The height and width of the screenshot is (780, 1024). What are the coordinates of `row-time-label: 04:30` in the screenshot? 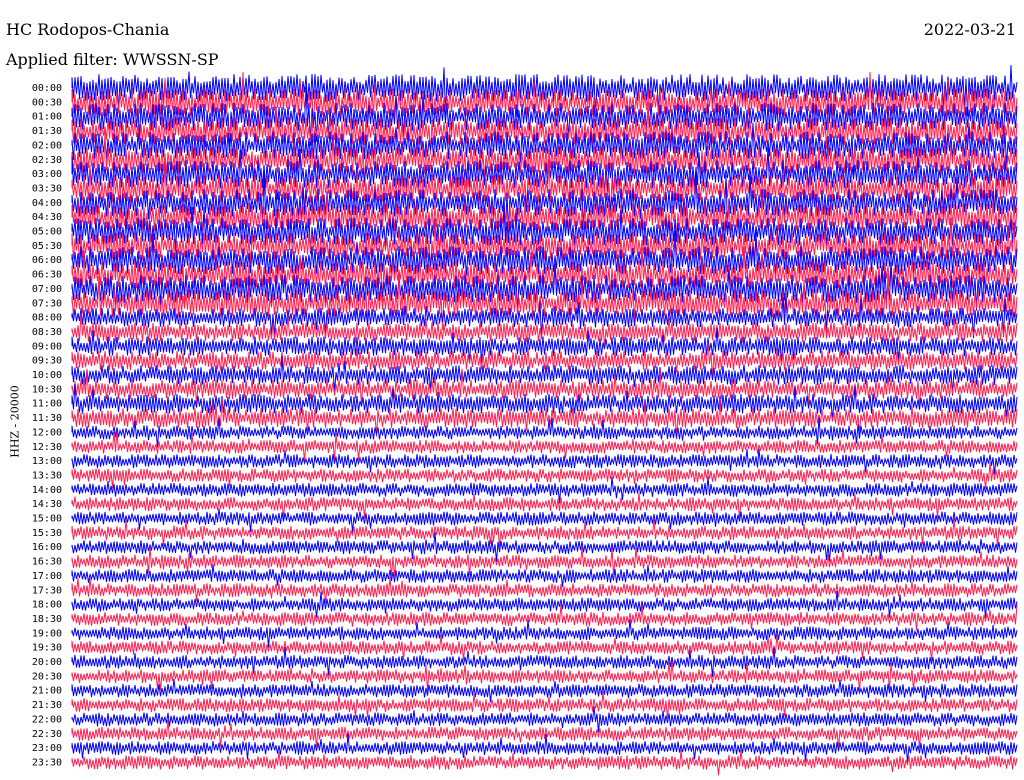 It's located at (47, 217).